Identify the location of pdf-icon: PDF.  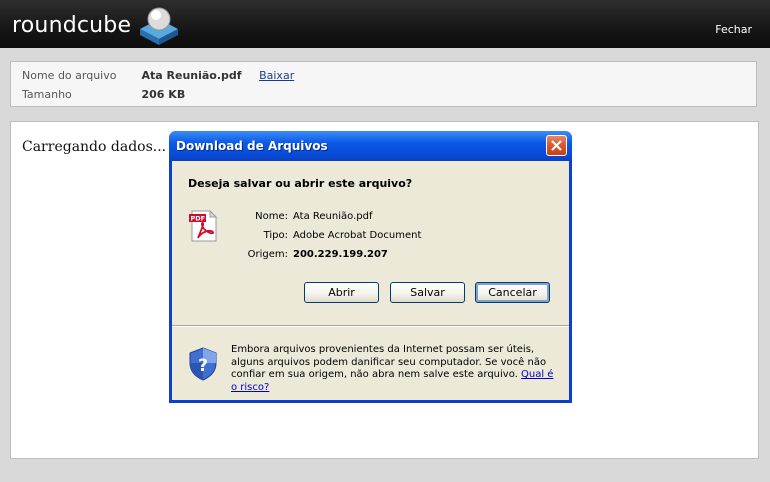
(203, 226).